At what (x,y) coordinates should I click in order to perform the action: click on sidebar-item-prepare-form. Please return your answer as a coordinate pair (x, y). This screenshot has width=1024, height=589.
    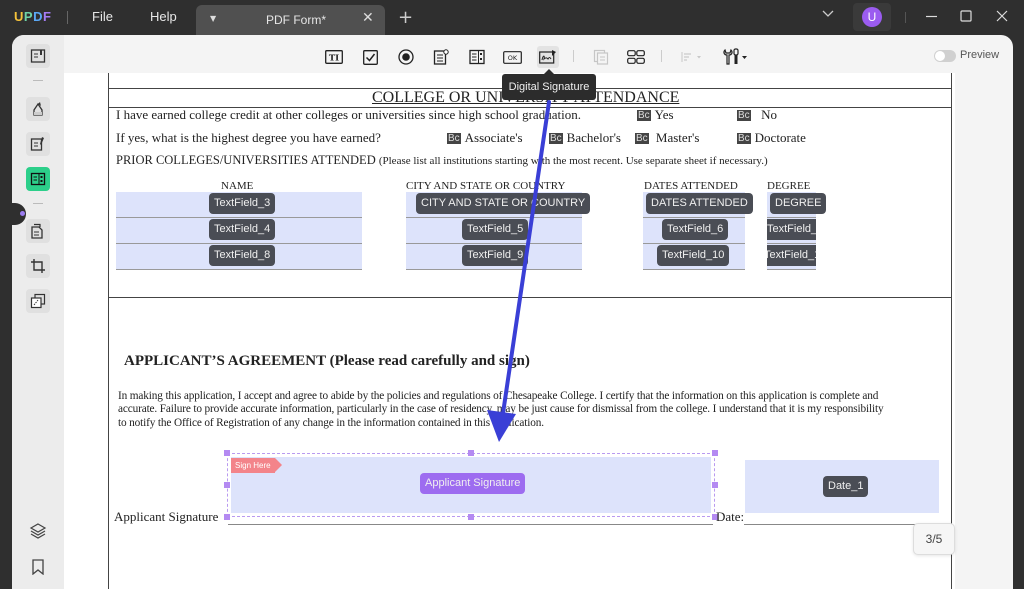
    Looking at the image, I should click on (38, 179).